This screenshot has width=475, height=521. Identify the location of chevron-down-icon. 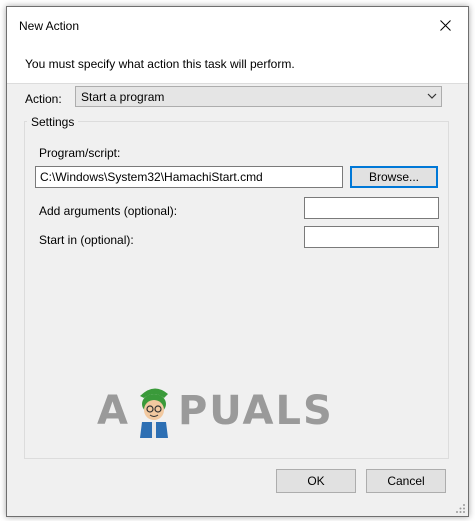
(432, 96).